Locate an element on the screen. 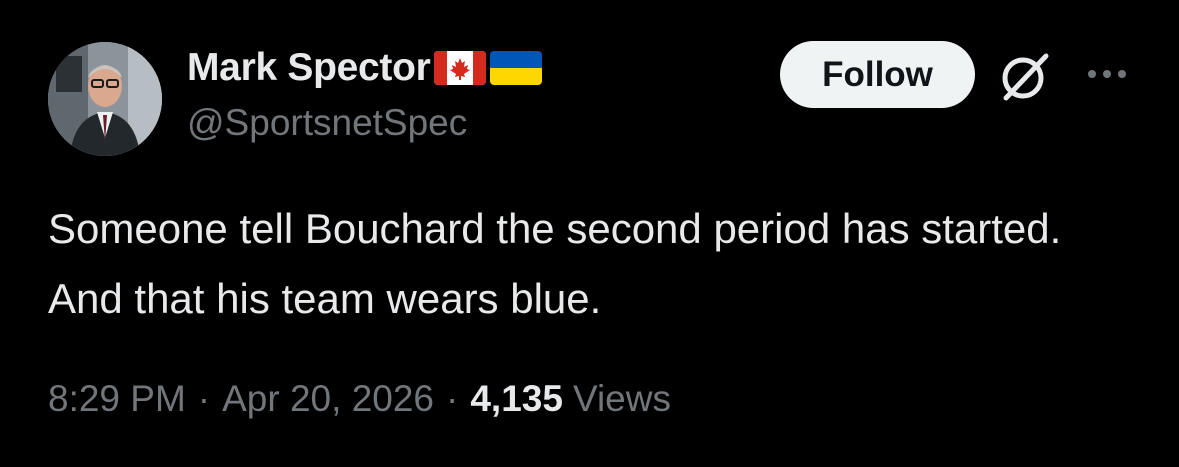 The width and height of the screenshot is (1179, 467). ukraine-flag-icon is located at coordinates (516, 68).